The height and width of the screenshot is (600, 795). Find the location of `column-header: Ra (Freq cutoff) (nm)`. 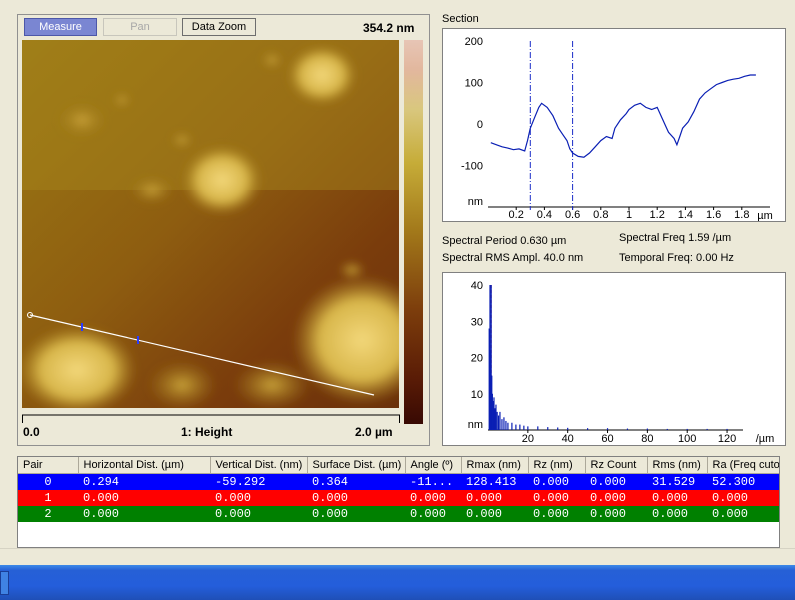

column-header: Ra (Freq cutoff) (nm) is located at coordinates (743, 465).